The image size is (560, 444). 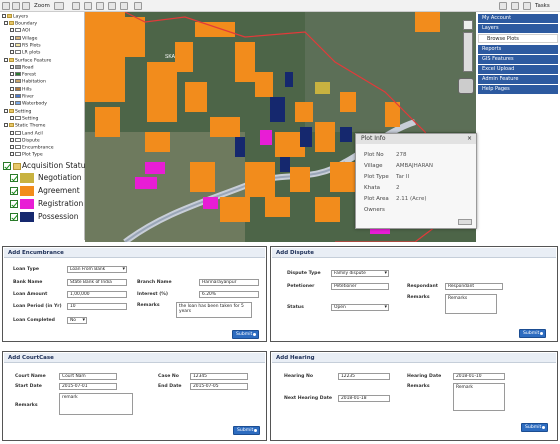 What do you see at coordinates (474, 286) in the screenshot?
I see `respondant-input: Respondant` at bounding box center [474, 286].